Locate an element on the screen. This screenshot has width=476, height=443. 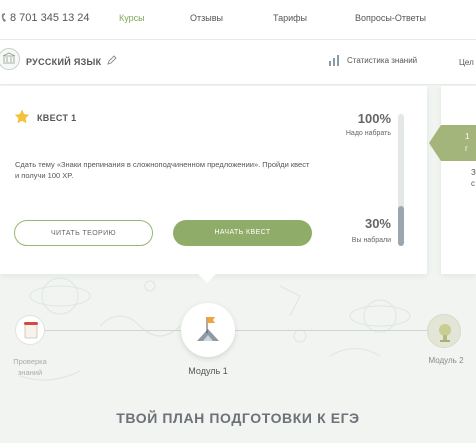
subject-bar: РУССКИЙ ЯЗЫК Статистика знаний Цел is located at coordinates (238, 62).